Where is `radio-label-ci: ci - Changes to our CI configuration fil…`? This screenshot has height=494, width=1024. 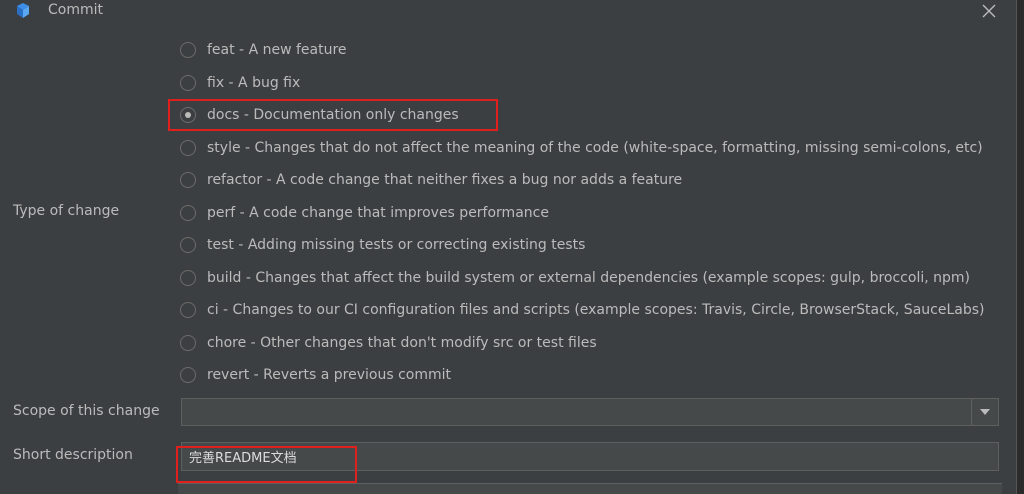
radio-label-ci: ci - Changes to our CI configuration fil… is located at coordinates (596, 310).